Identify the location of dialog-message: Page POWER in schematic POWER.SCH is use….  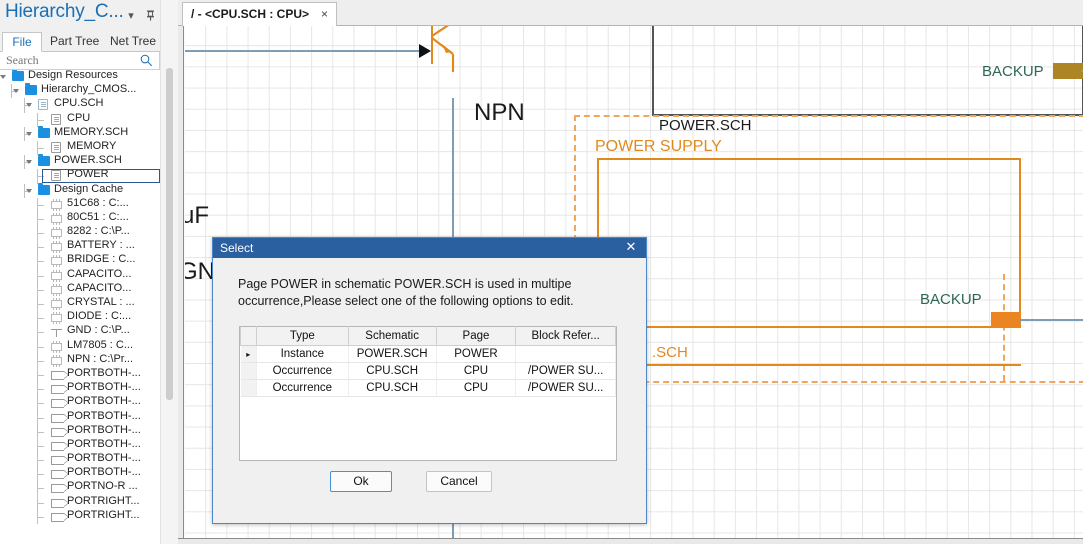
(406, 292).